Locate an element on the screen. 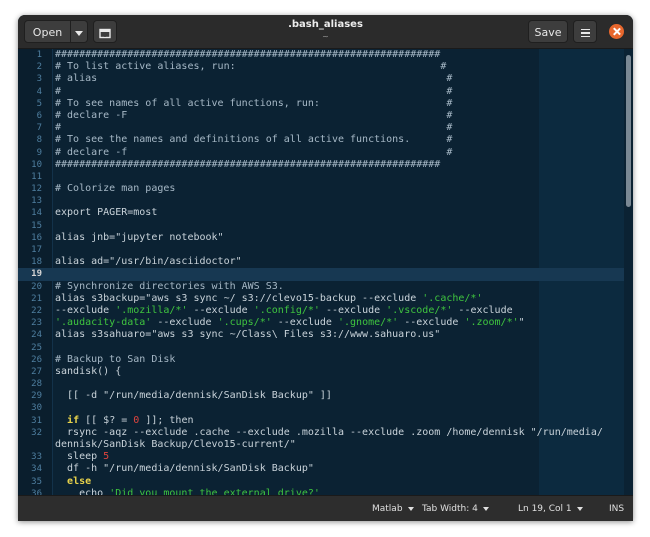 This screenshot has width=650, height=537. code-line: 15 is located at coordinates (321, 226).